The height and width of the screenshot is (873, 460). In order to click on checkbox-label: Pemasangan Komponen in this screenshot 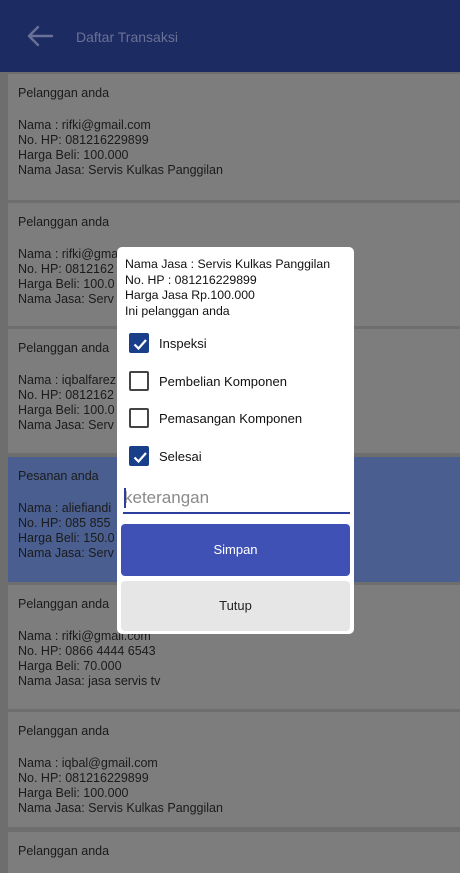, I will do `click(231, 418)`.